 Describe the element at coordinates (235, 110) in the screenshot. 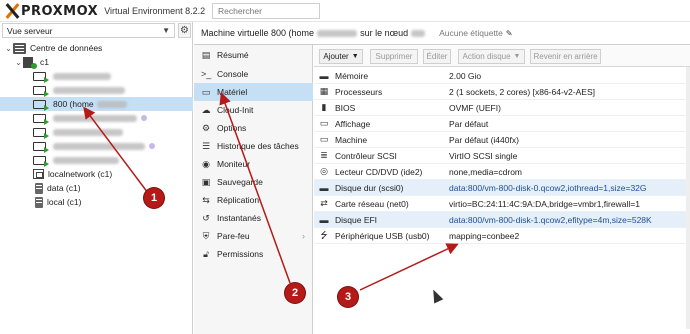

I see `nav-item-label: Cloud-Init` at that location.